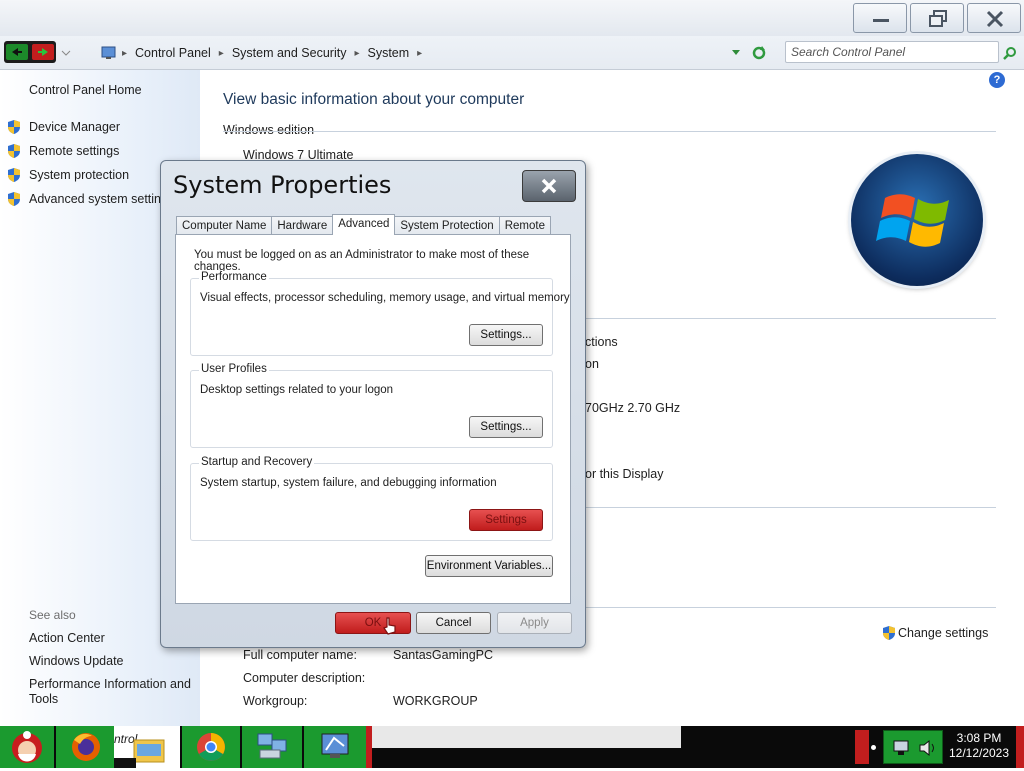  Describe the element at coordinates (902, 748) in the screenshot. I see `network-tray-icon` at that location.